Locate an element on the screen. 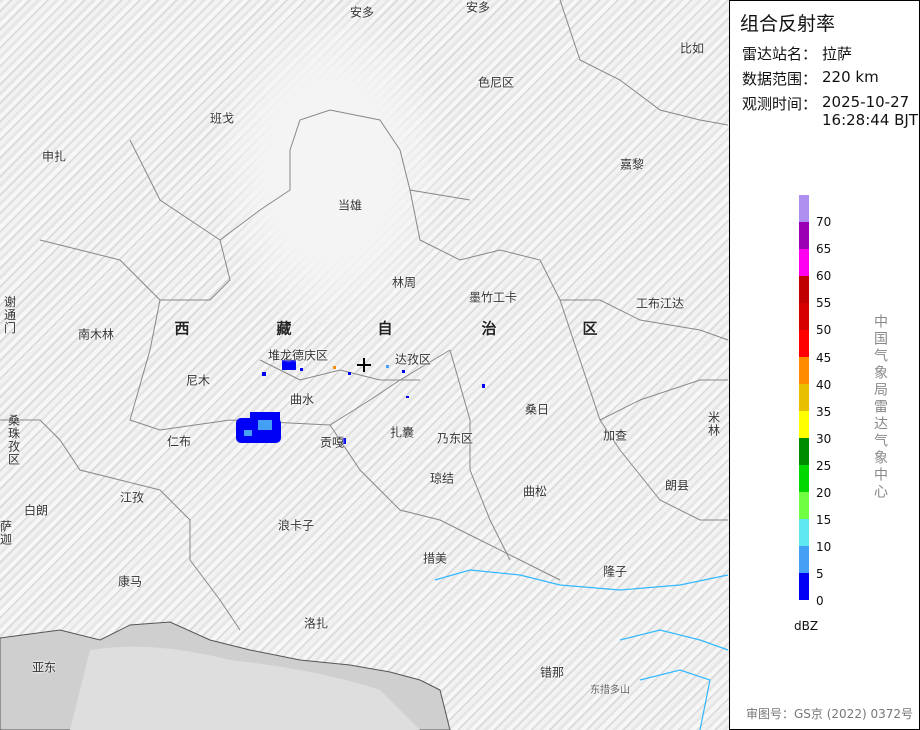  place-label: 堆龙德庆区 is located at coordinates (298, 355).